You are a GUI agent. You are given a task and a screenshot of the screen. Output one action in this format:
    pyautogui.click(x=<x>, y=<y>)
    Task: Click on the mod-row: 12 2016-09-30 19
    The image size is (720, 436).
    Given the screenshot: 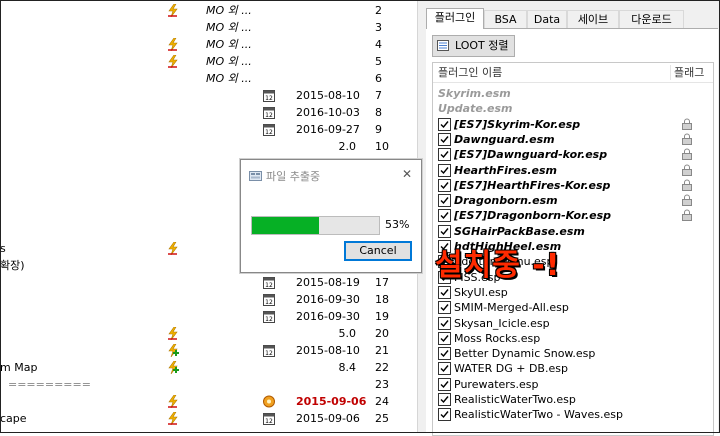 What is the action you would take?
    pyautogui.click(x=208, y=316)
    